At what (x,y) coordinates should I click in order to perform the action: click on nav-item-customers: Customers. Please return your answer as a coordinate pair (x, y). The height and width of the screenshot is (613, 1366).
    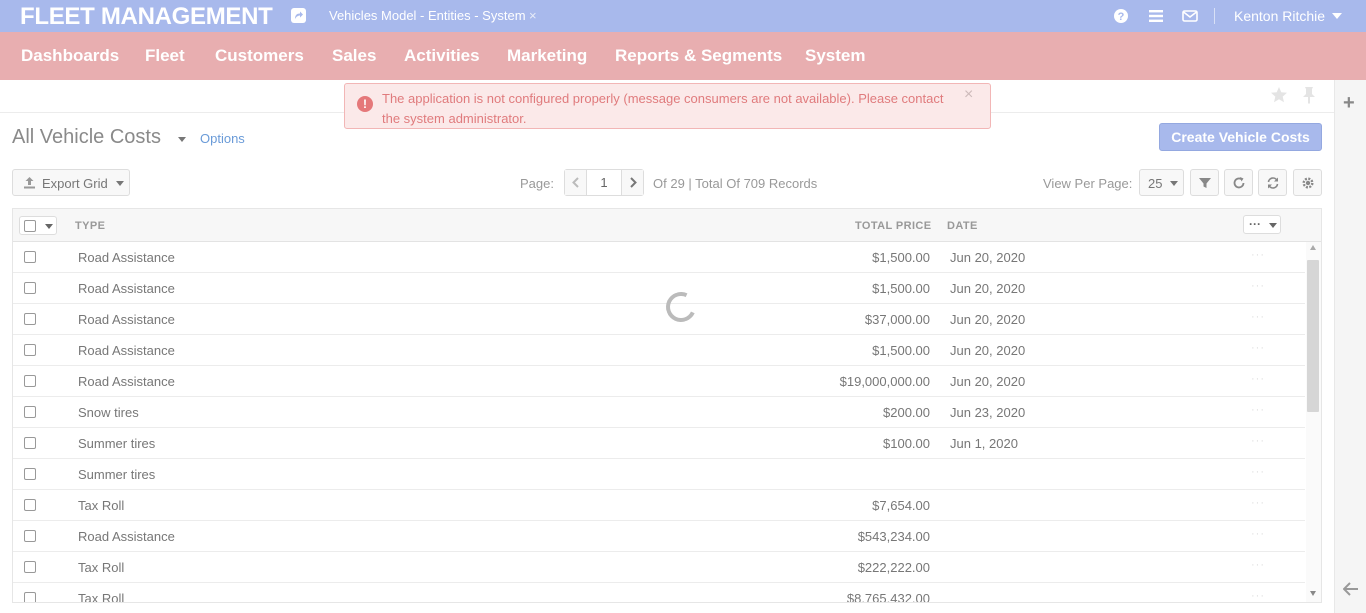
    Looking at the image, I should click on (259, 56).